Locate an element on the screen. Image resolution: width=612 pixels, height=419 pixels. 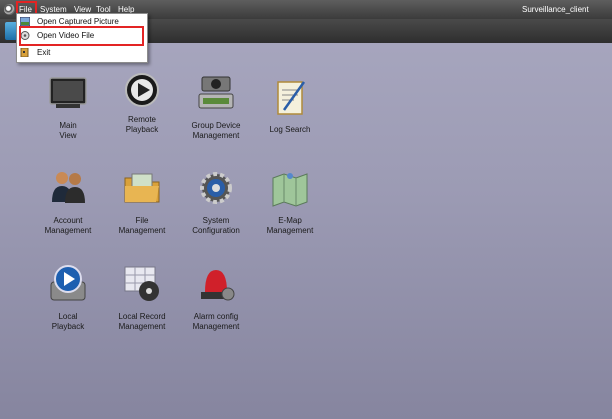
gear-icon is located at coordinates (216, 188).